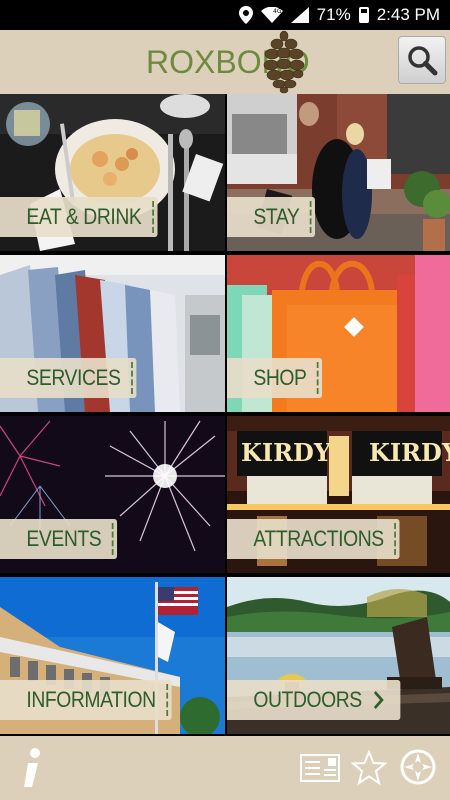 The image size is (450, 800). What do you see at coordinates (225, 768) in the screenshot?
I see `bottom-toolbar` at bounding box center [225, 768].